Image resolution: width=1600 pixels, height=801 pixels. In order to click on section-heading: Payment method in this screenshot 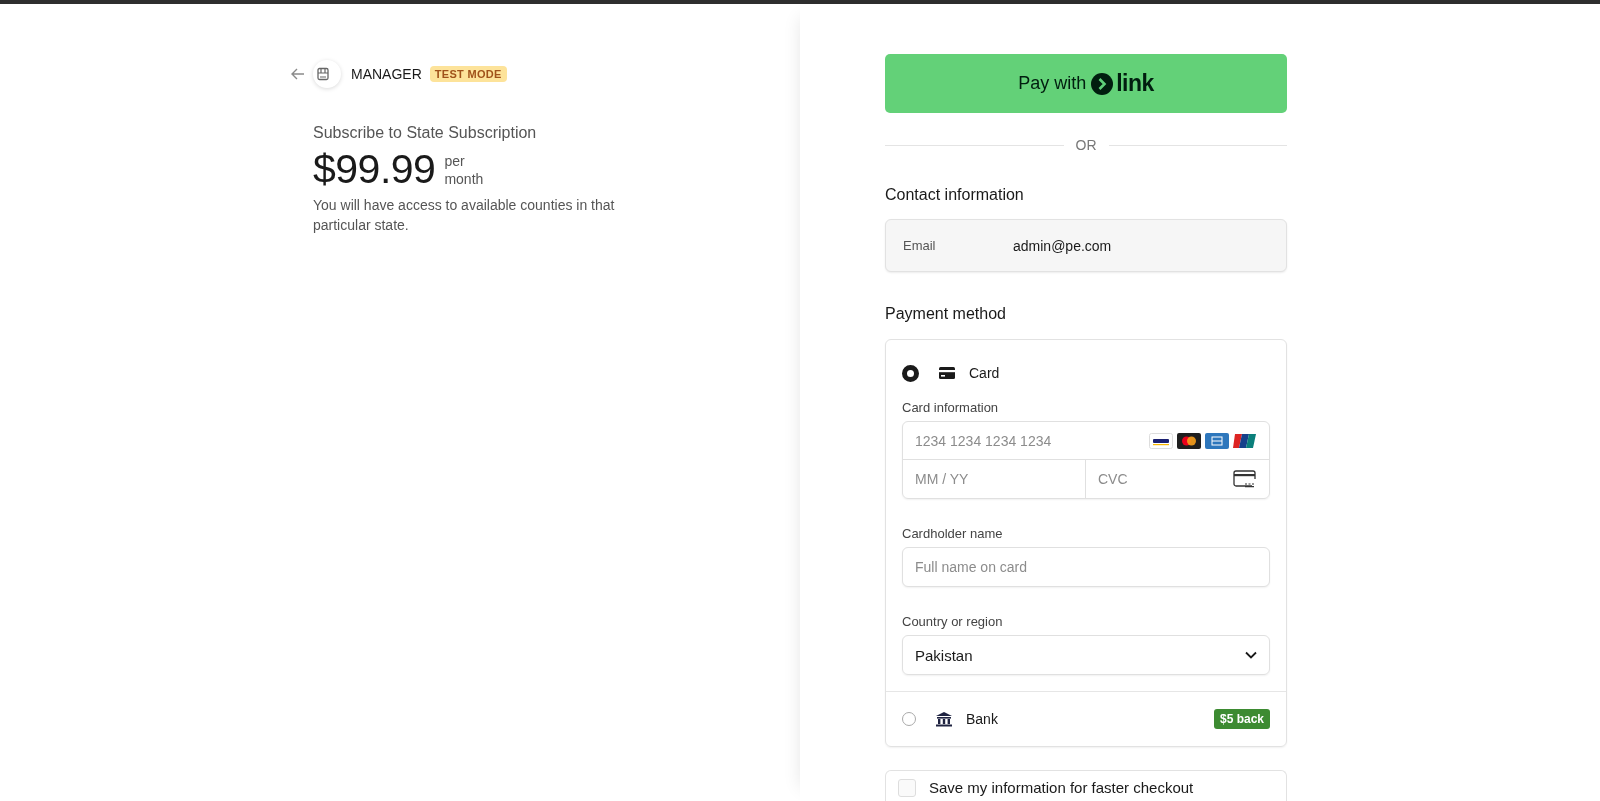, I will do `click(946, 314)`.